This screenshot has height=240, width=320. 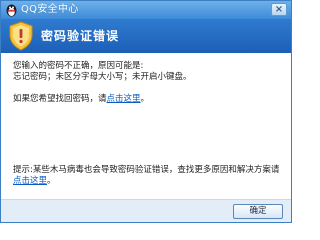 What do you see at coordinates (146, 10) in the screenshot?
I see `title-bar: QQ安全中心 ×` at bounding box center [146, 10].